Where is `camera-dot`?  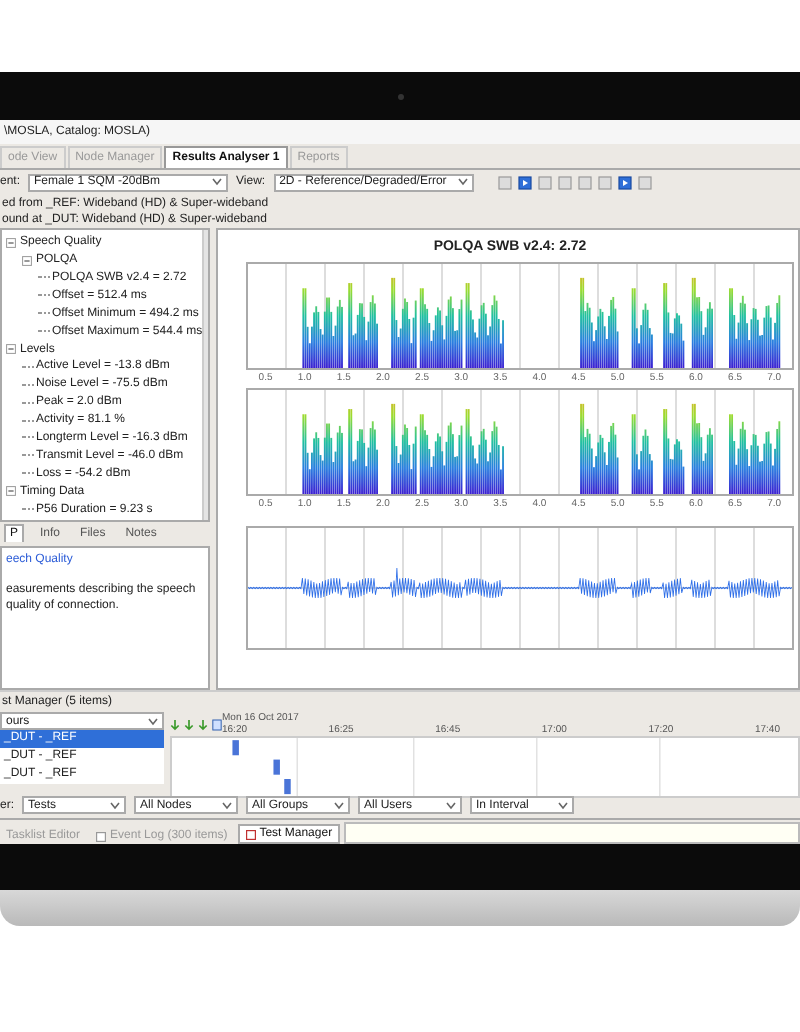 camera-dot is located at coordinates (400, 96).